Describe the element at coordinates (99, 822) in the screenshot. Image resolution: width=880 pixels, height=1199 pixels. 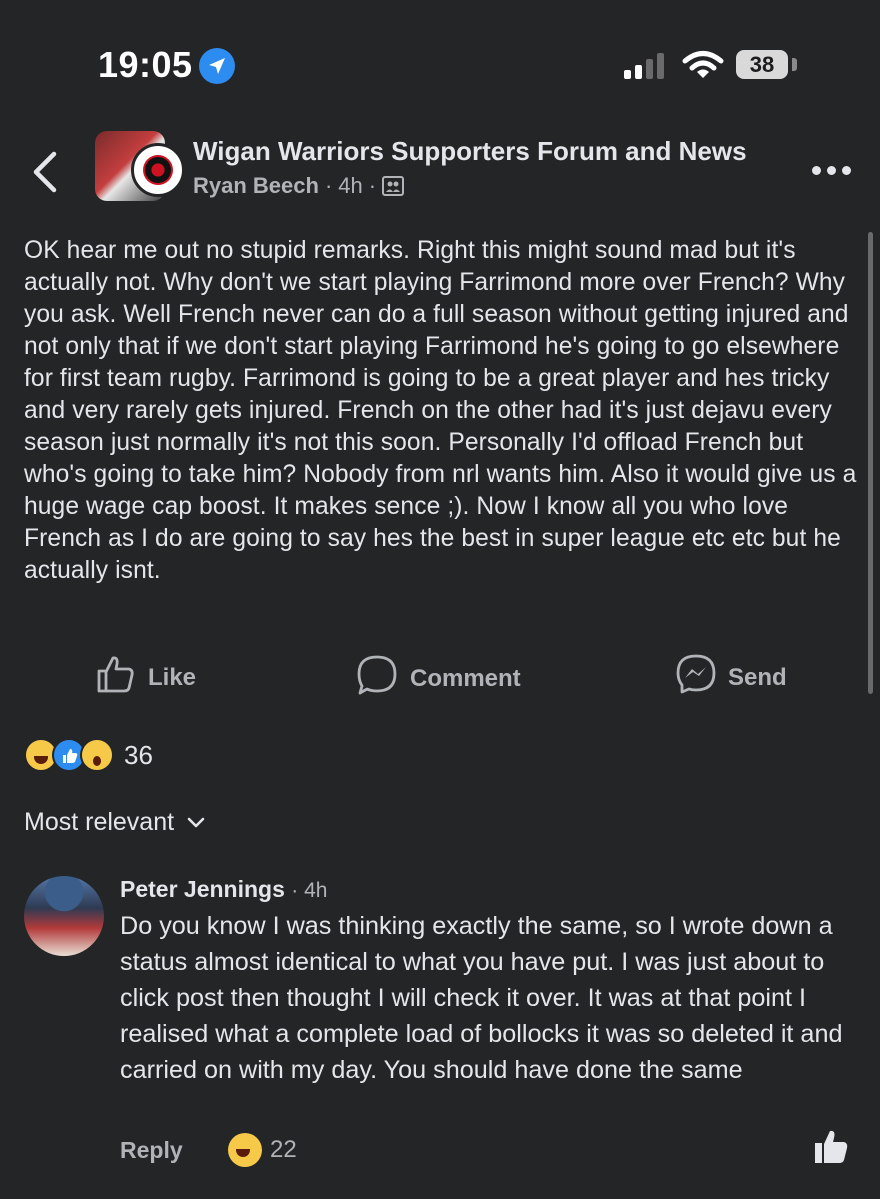
I see `sort-label: Most relevant` at that location.